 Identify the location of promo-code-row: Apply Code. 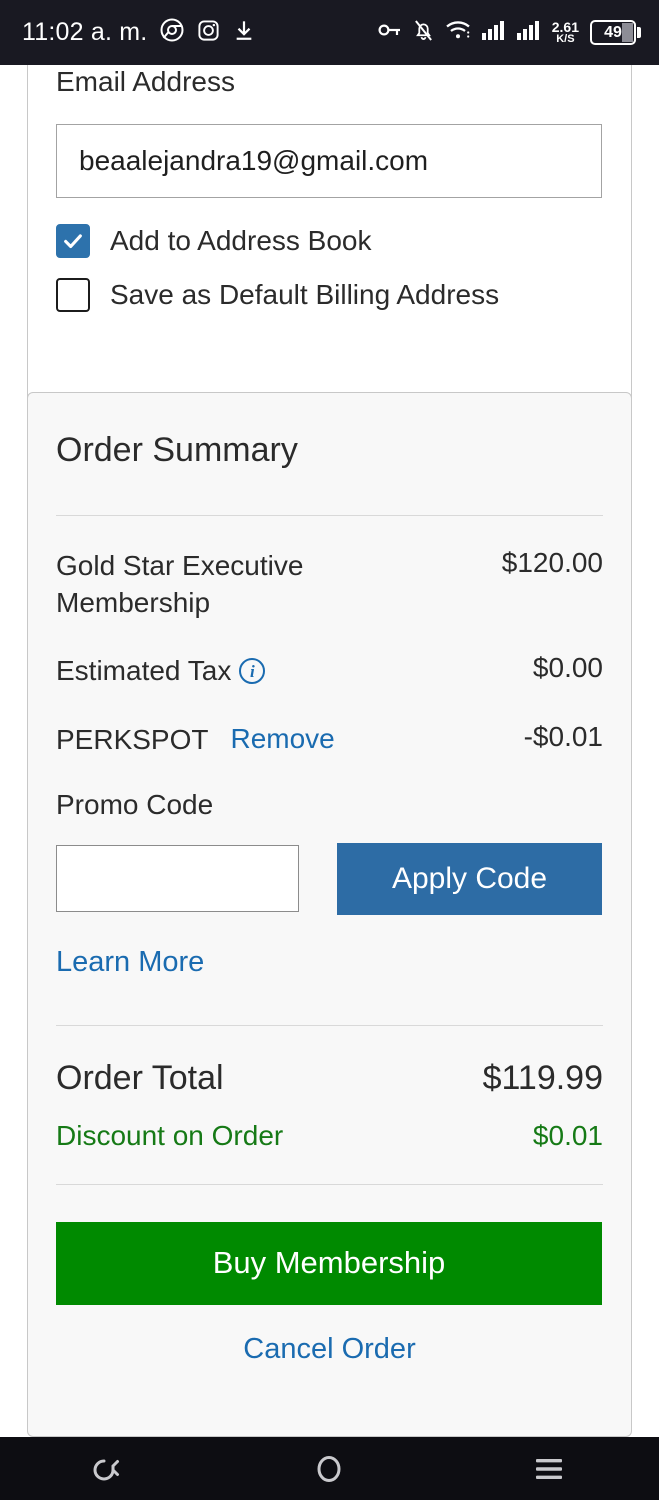
(329, 878).